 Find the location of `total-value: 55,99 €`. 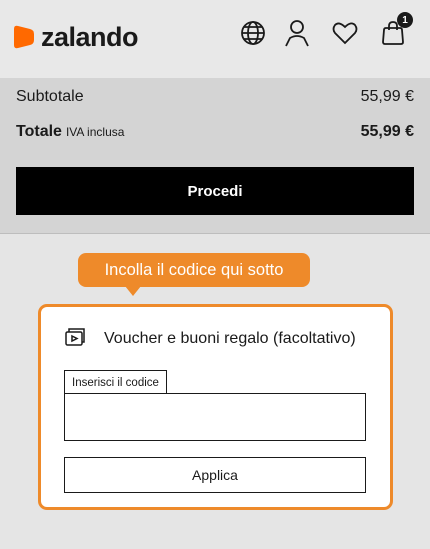

total-value: 55,99 € is located at coordinates (387, 131).